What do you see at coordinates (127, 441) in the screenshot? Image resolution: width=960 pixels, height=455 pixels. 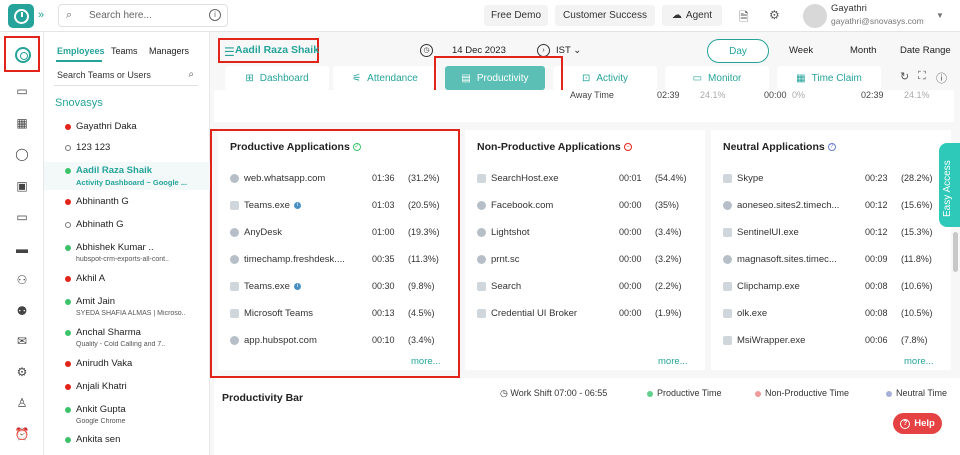 I see `list-item: Ankita sen` at bounding box center [127, 441].